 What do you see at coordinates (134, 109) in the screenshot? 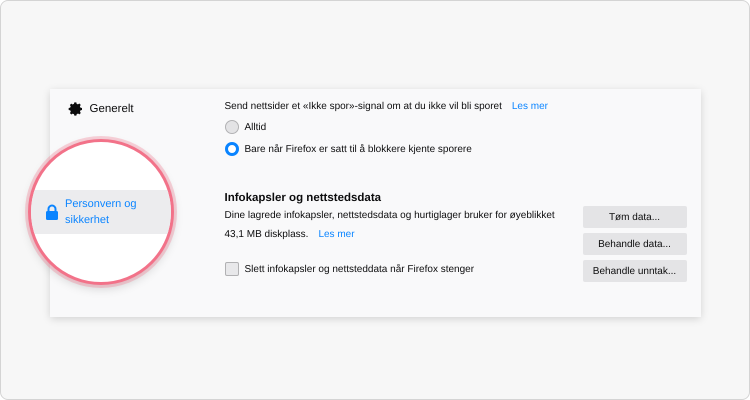
I see `sidebar-item: Generelt` at bounding box center [134, 109].